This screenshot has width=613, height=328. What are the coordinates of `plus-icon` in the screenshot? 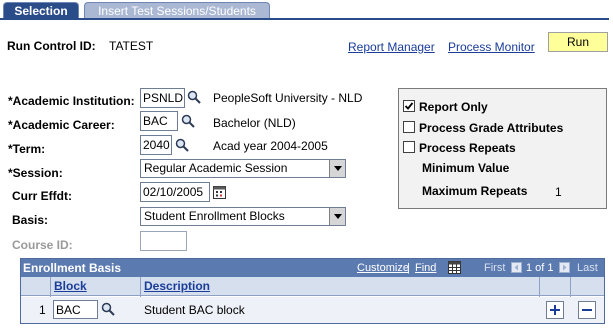 It's located at (555, 310).